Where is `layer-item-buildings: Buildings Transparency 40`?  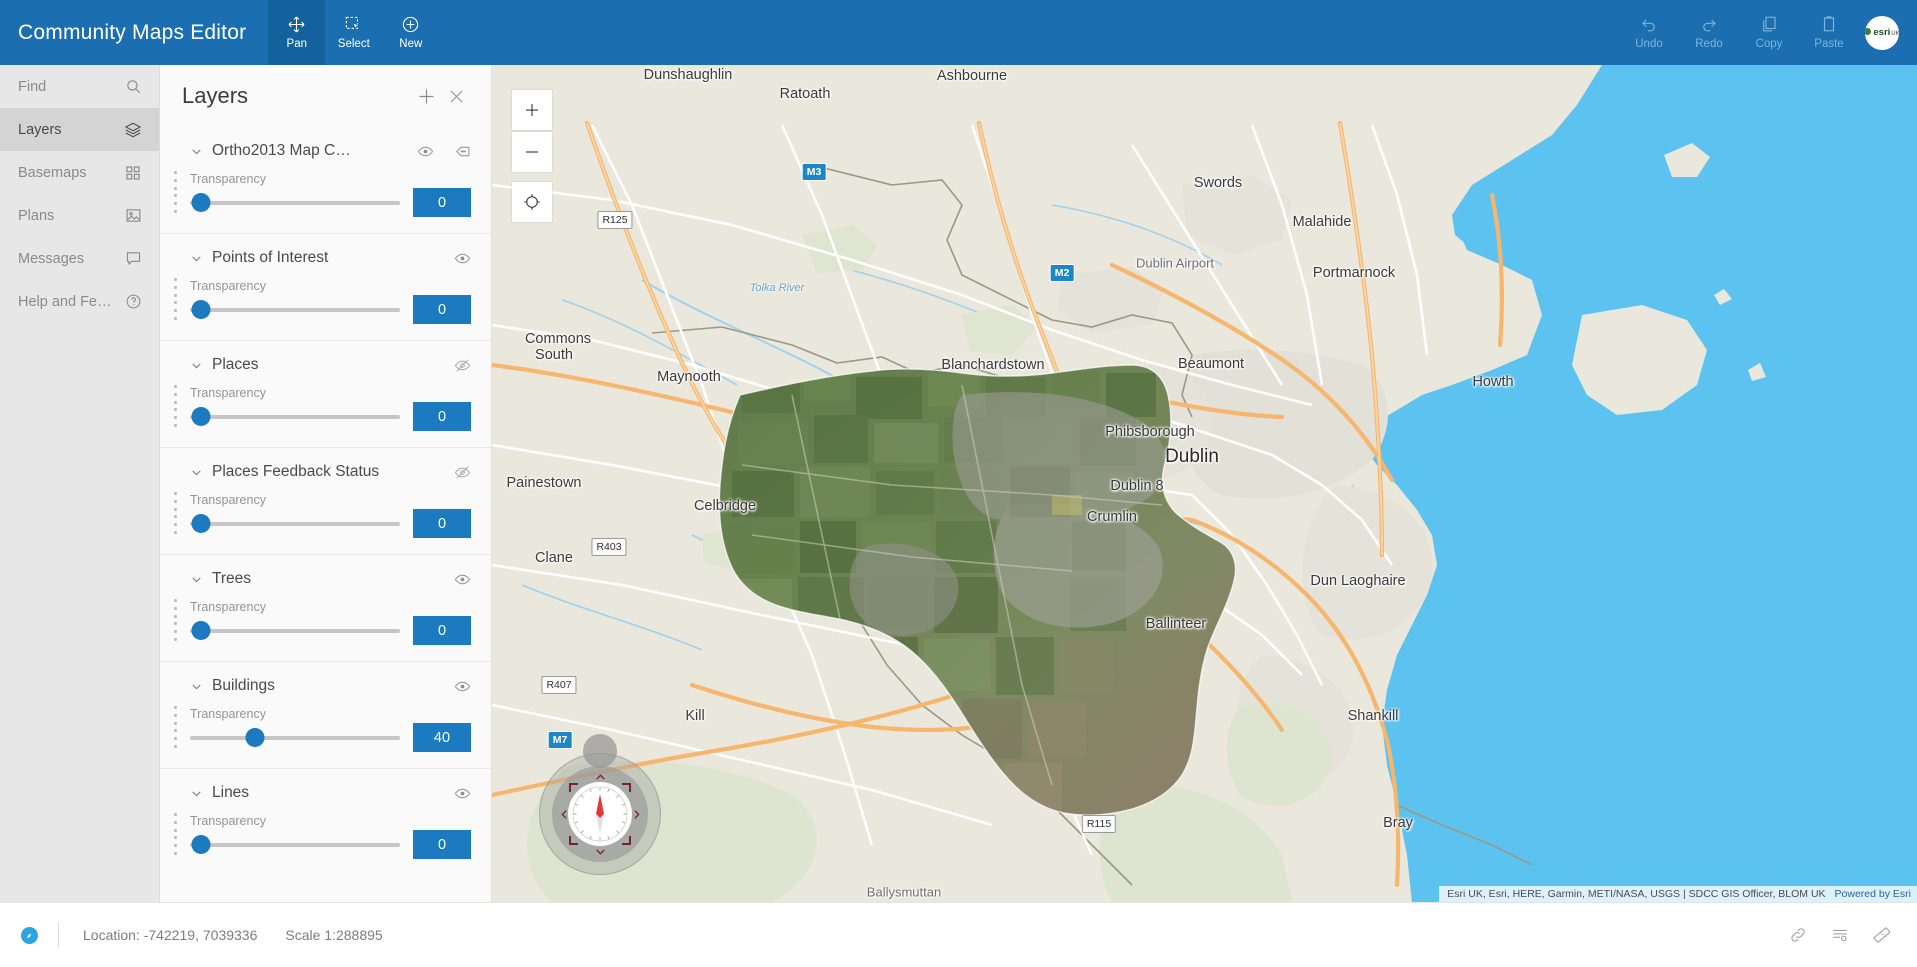
layer-item-buildings: Buildings Transparency 40 is located at coordinates (325, 715).